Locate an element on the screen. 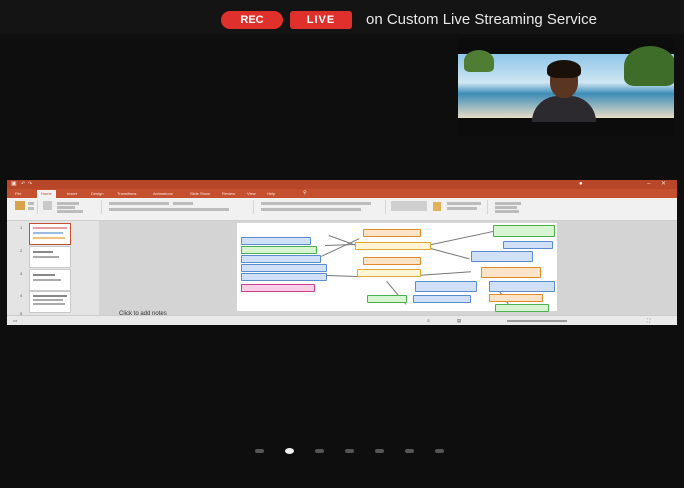  tab-view: View is located at coordinates (251, 193).